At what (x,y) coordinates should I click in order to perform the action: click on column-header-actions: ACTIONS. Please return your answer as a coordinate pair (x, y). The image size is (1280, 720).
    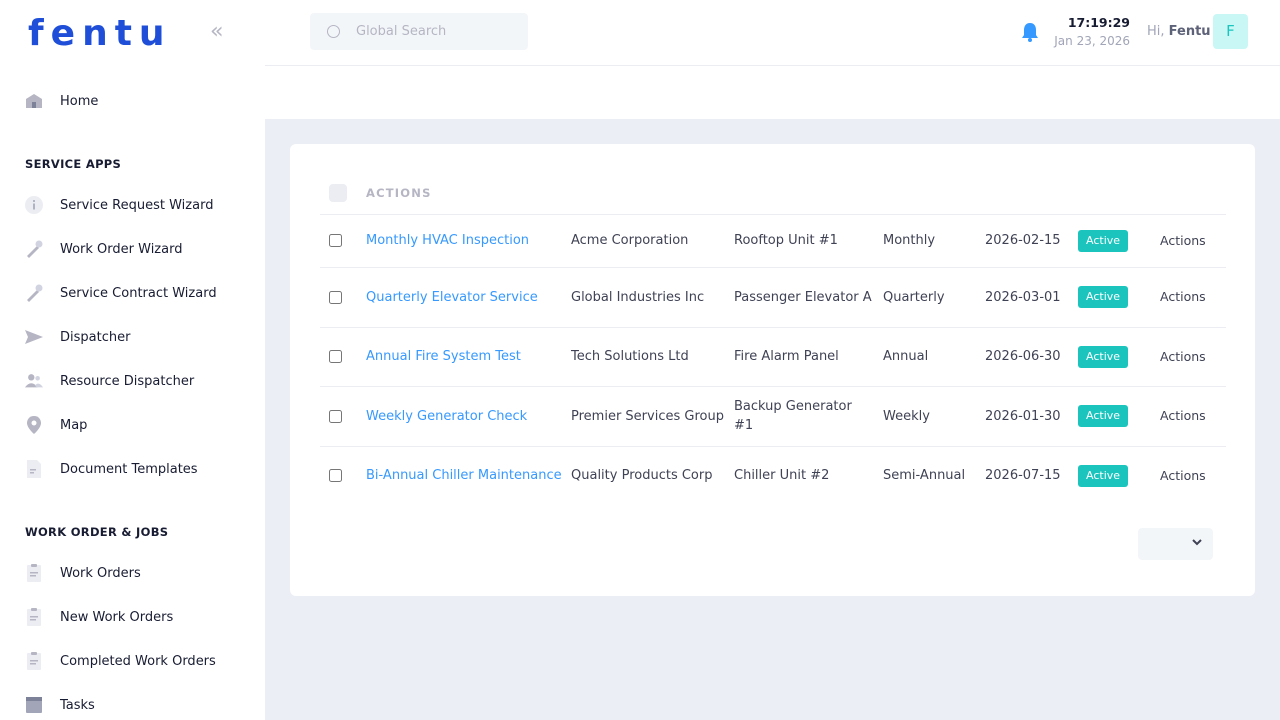
    Looking at the image, I should click on (796, 193).